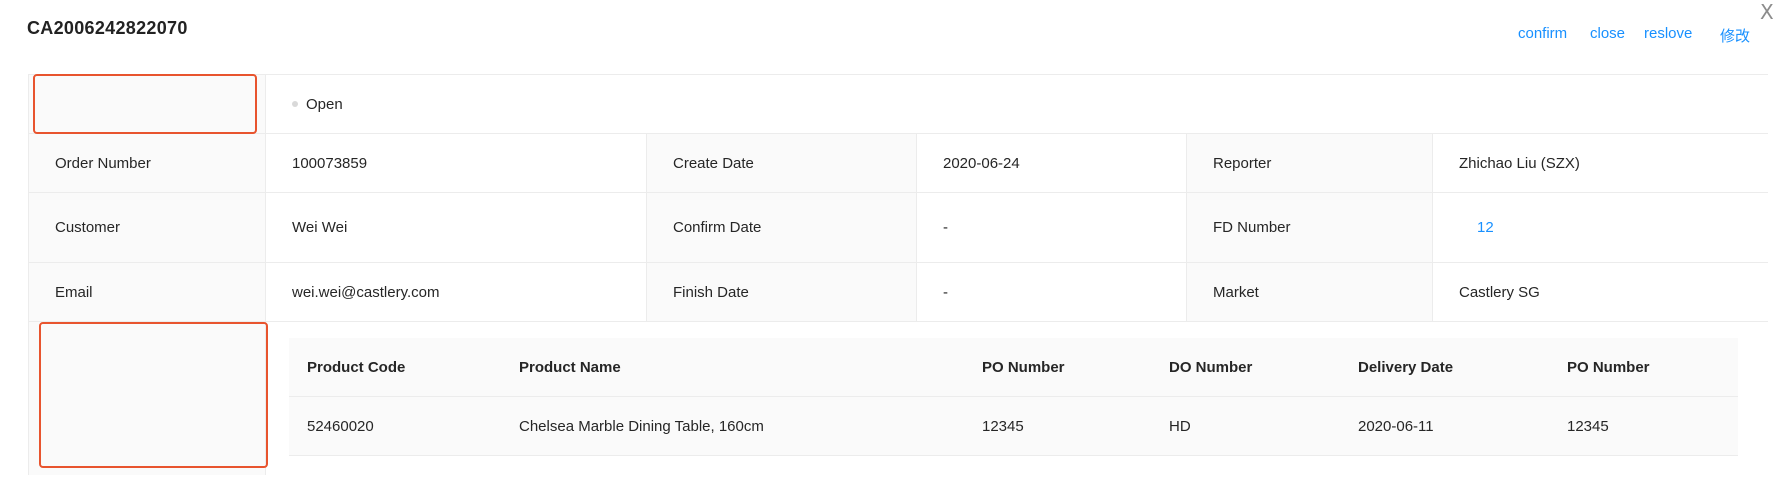  I want to click on delivery-date-cell: 2020-06-11, so click(1396, 426).